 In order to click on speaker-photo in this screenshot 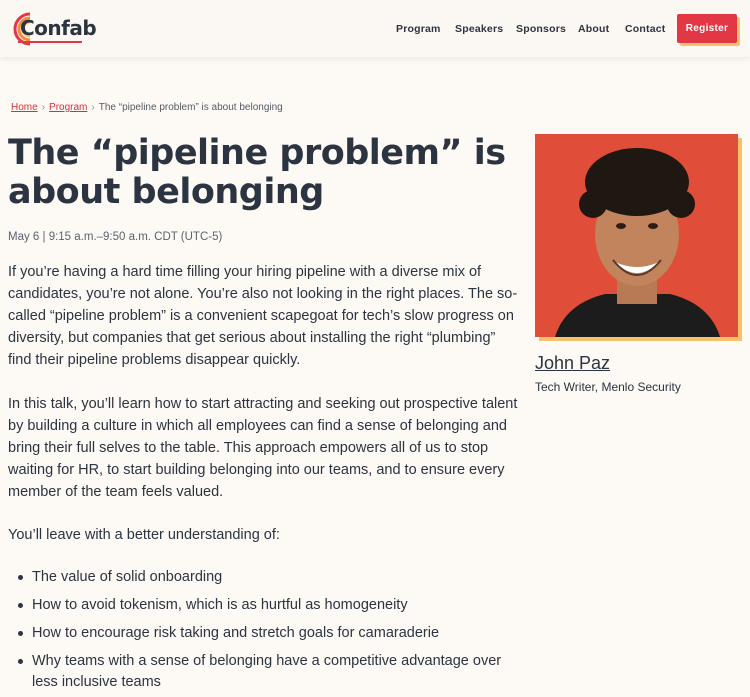, I will do `click(636, 235)`.